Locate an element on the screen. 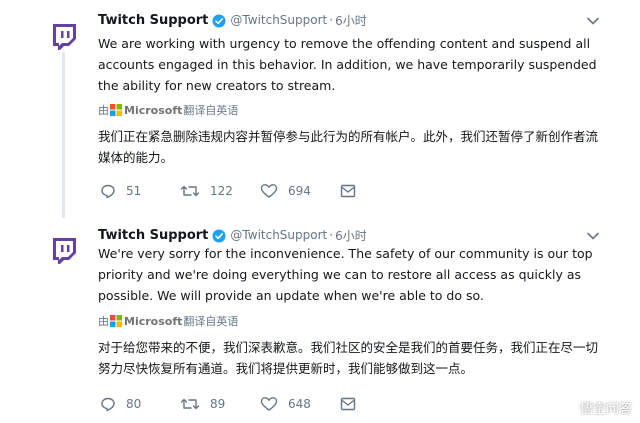 This screenshot has height=423, width=640. retweet-count: 89 is located at coordinates (218, 404).